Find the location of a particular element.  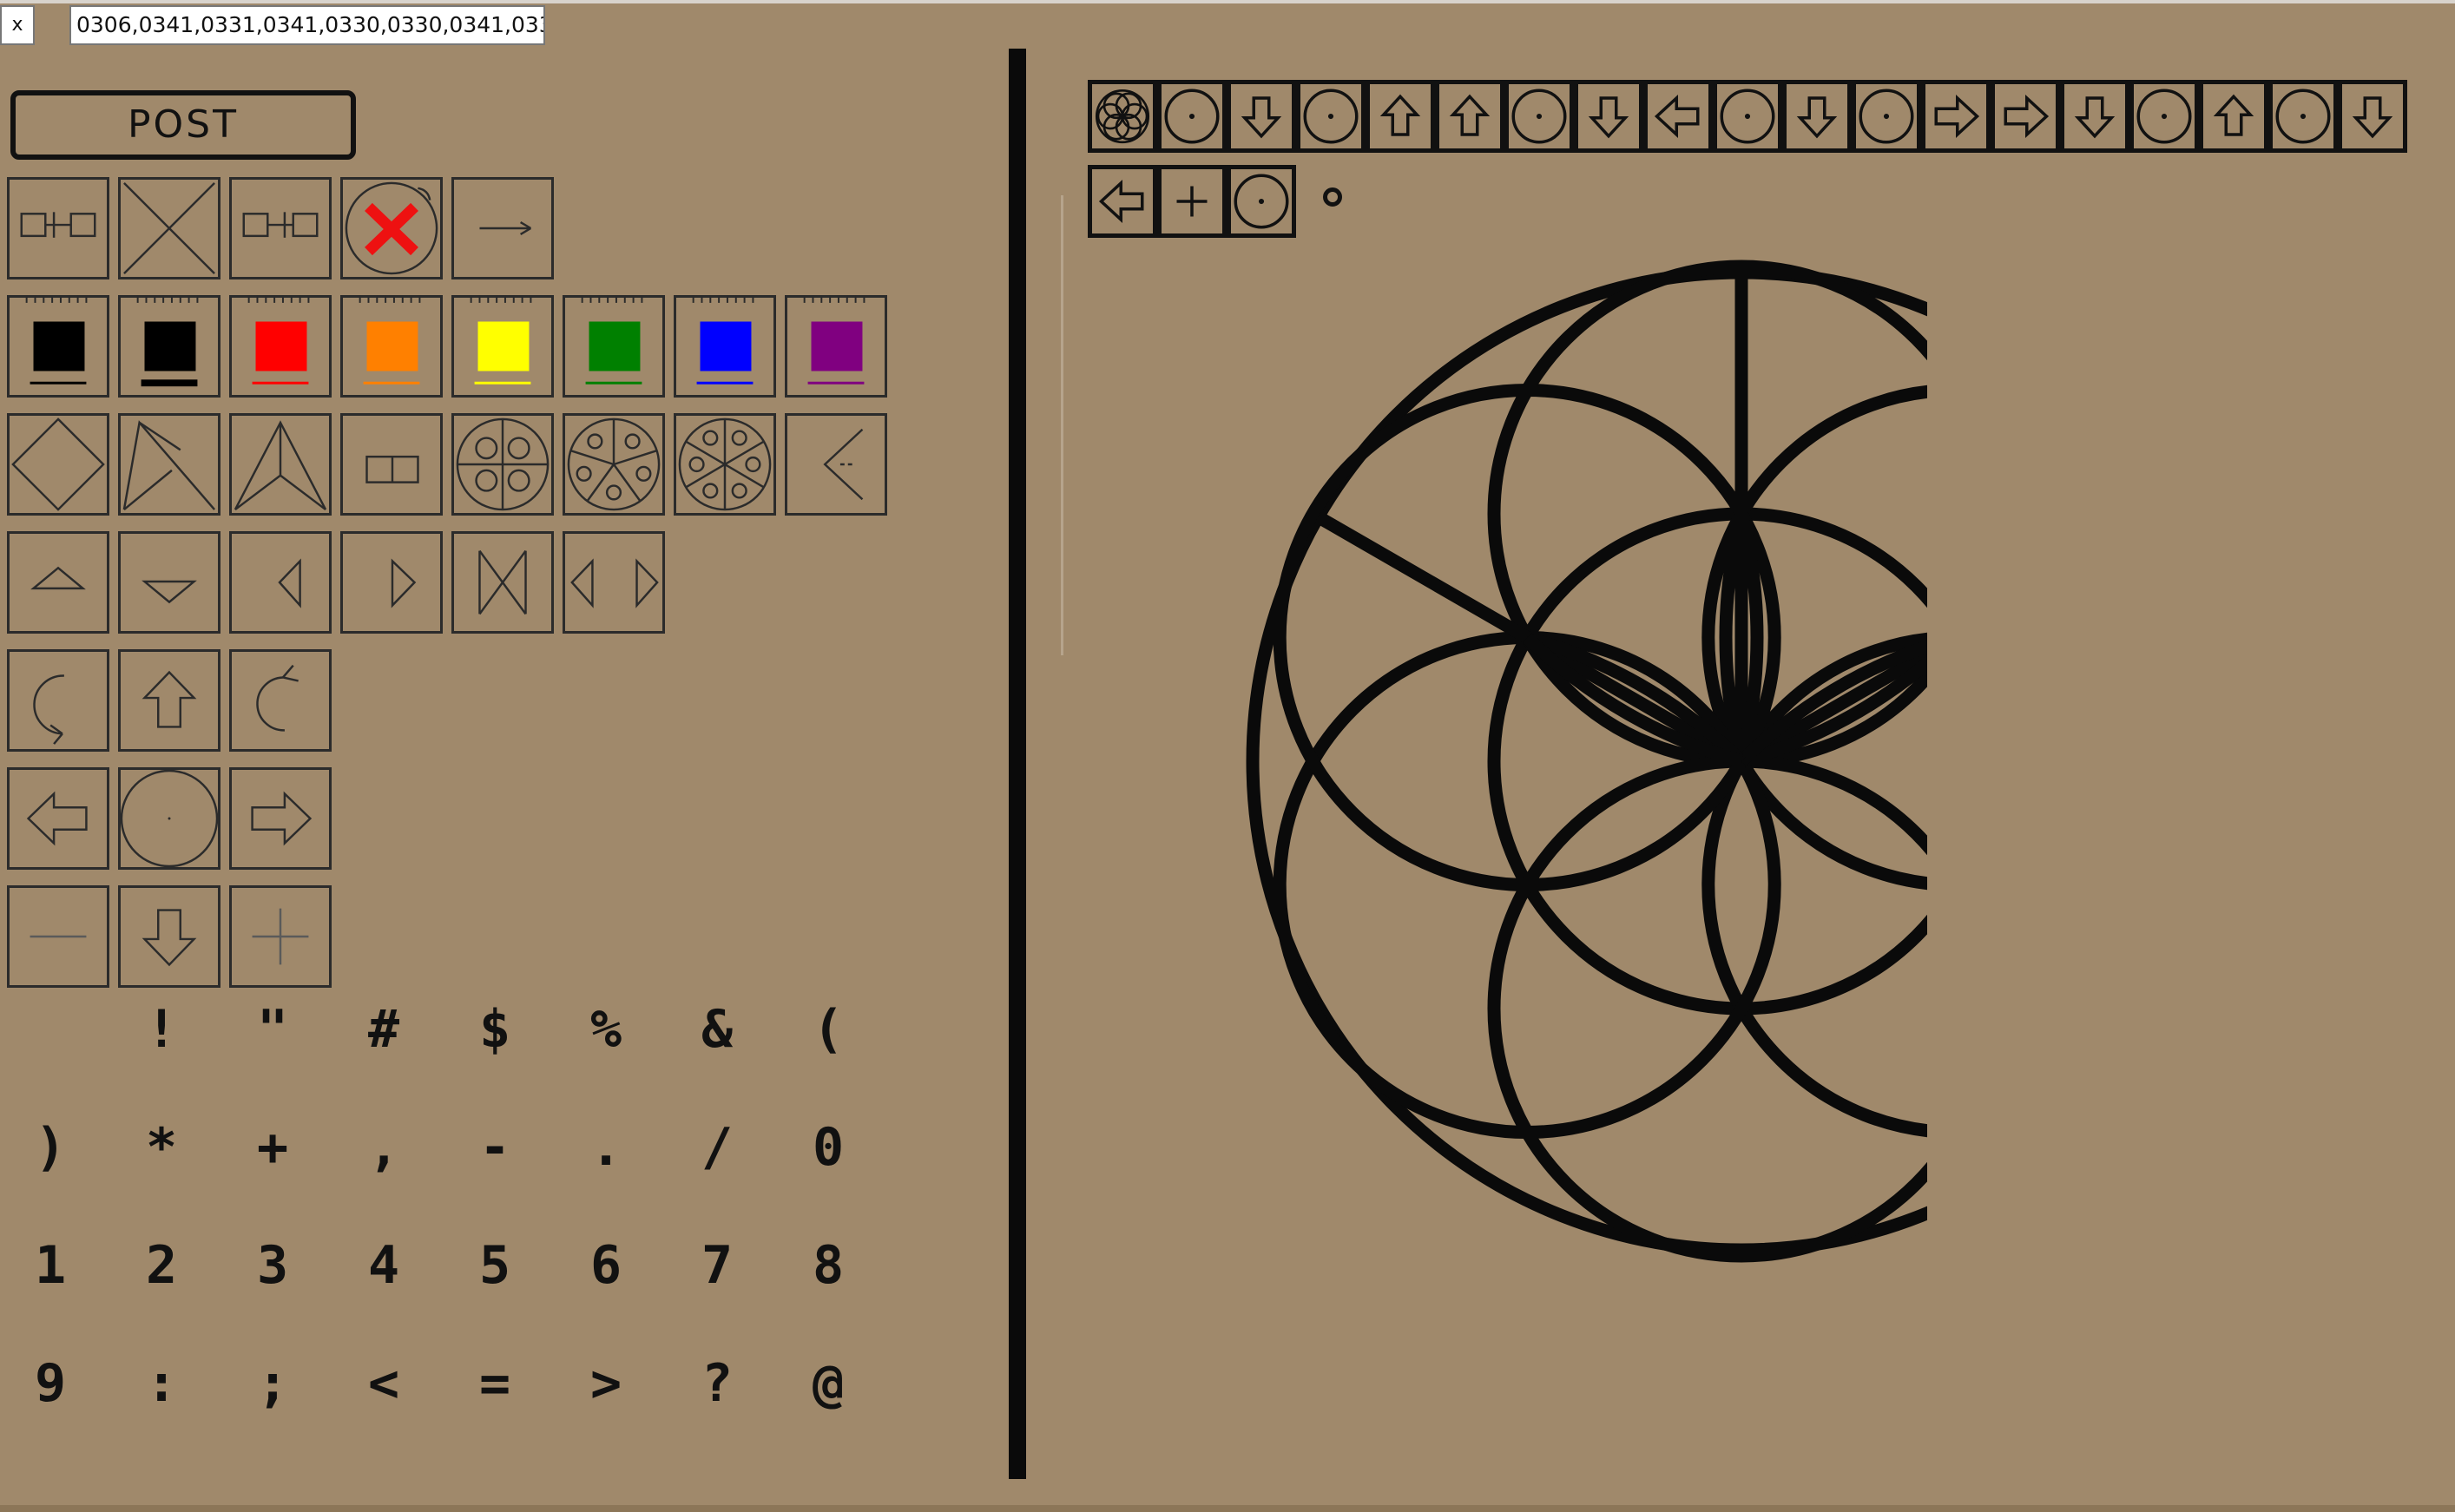

green-icon is located at coordinates (614, 346).